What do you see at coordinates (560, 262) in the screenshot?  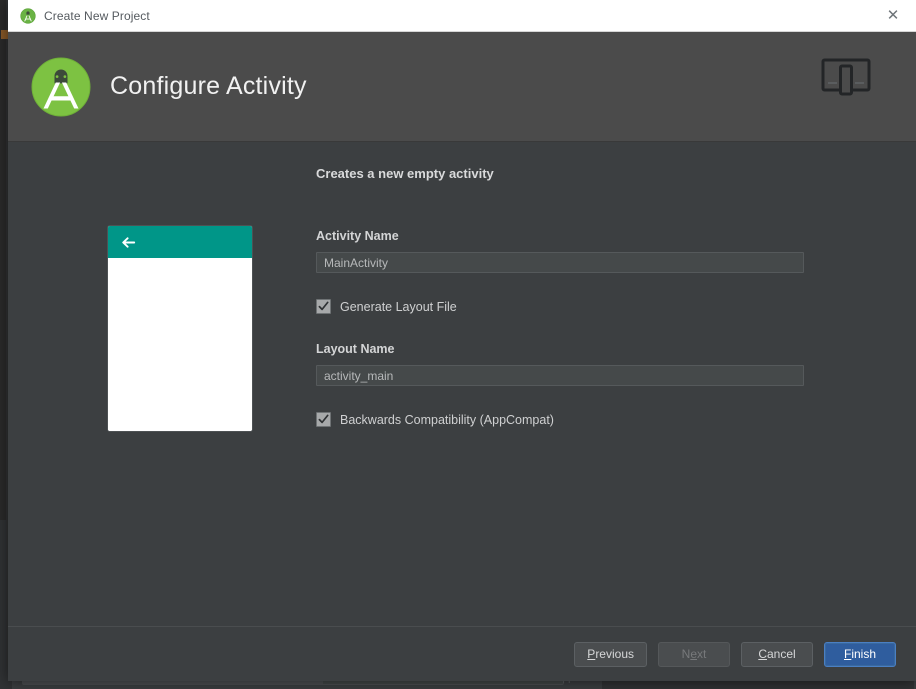 I see `activity-name-input` at bounding box center [560, 262].